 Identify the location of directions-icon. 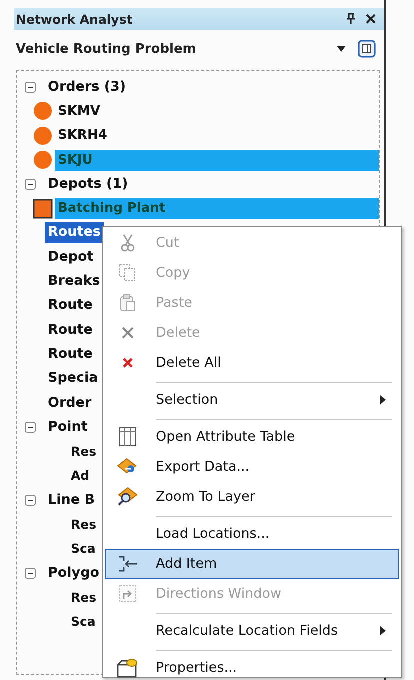
(128, 594).